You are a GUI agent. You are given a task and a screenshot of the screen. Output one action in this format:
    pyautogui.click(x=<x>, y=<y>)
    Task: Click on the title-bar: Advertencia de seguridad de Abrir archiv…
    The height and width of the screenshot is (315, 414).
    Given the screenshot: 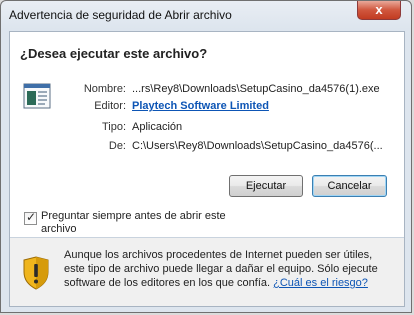 What is the action you would take?
    pyautogui.click(x=207, y=16)
    